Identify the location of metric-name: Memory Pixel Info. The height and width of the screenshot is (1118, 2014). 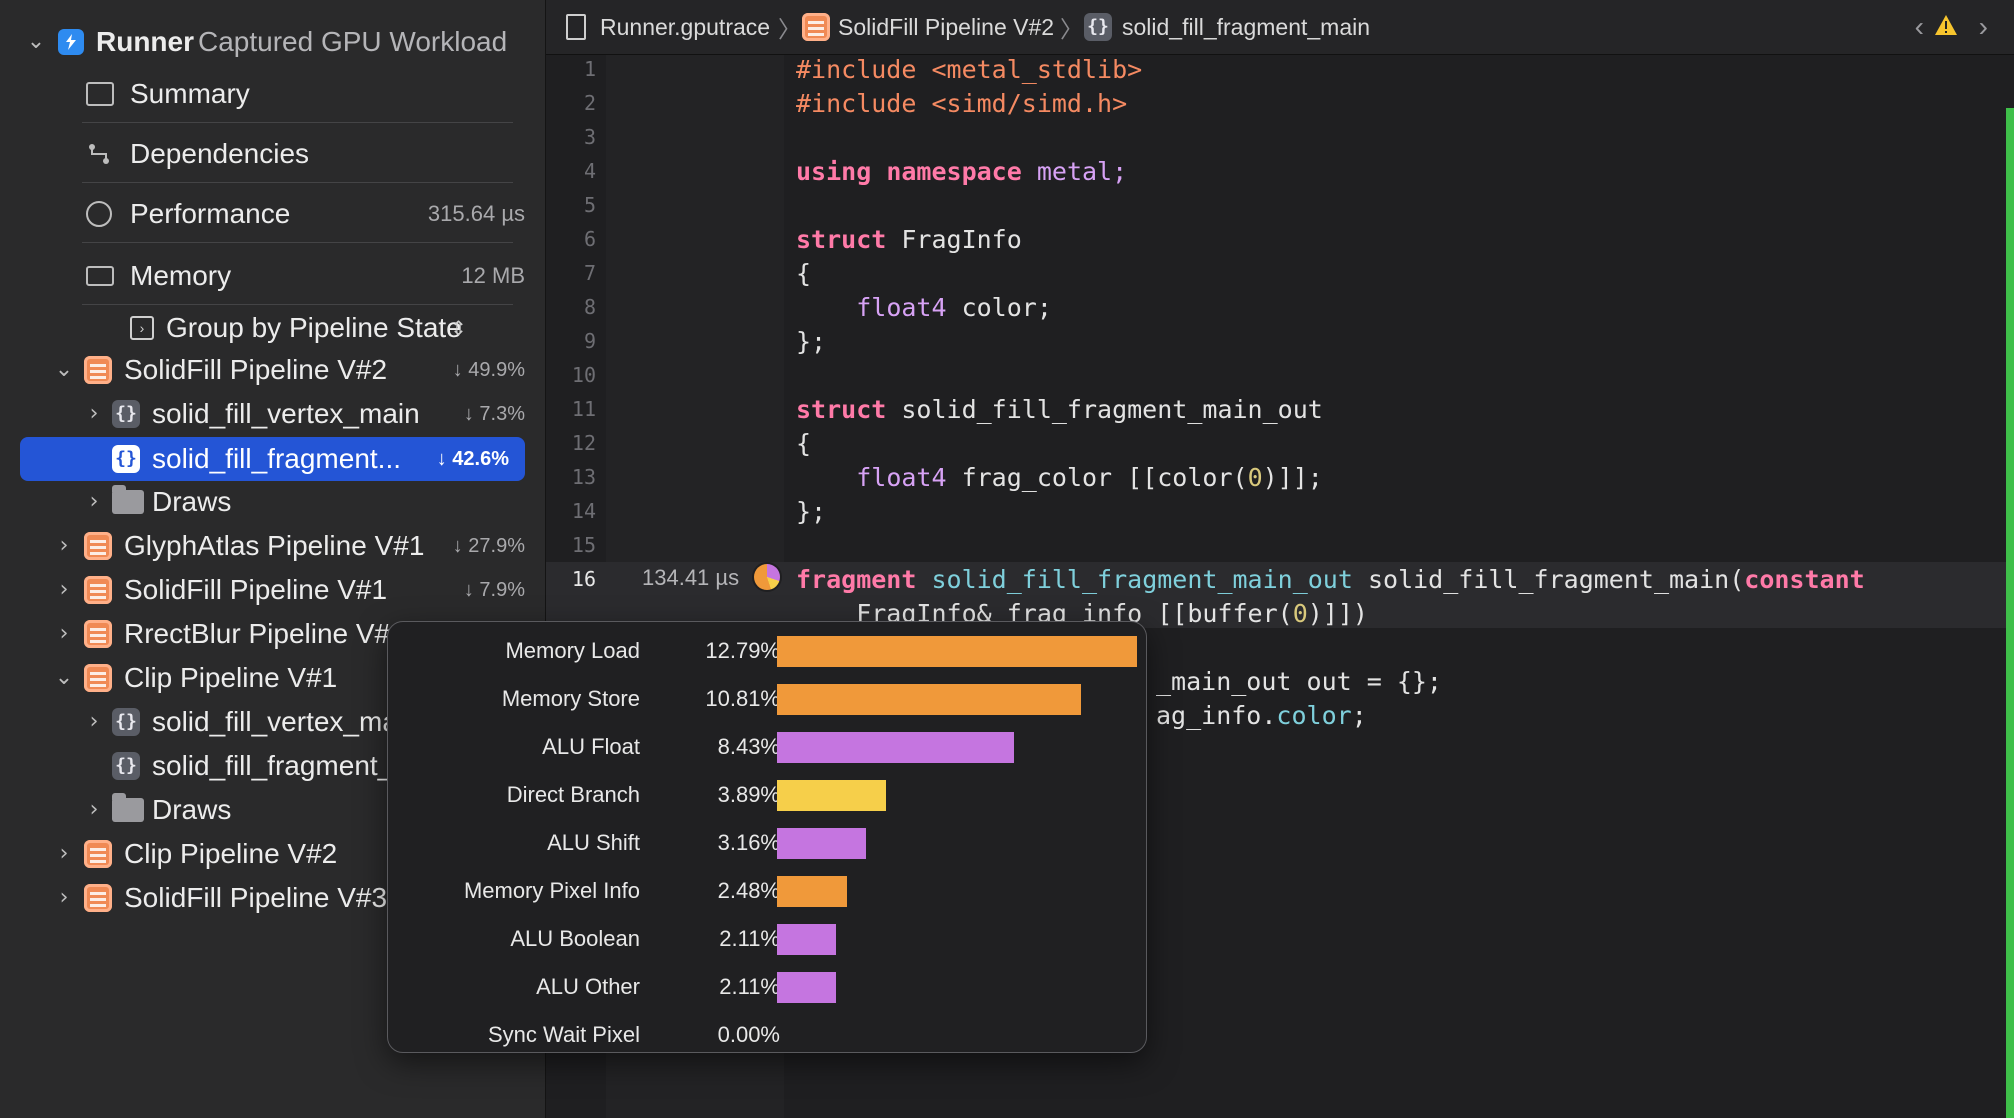
(551, 890).